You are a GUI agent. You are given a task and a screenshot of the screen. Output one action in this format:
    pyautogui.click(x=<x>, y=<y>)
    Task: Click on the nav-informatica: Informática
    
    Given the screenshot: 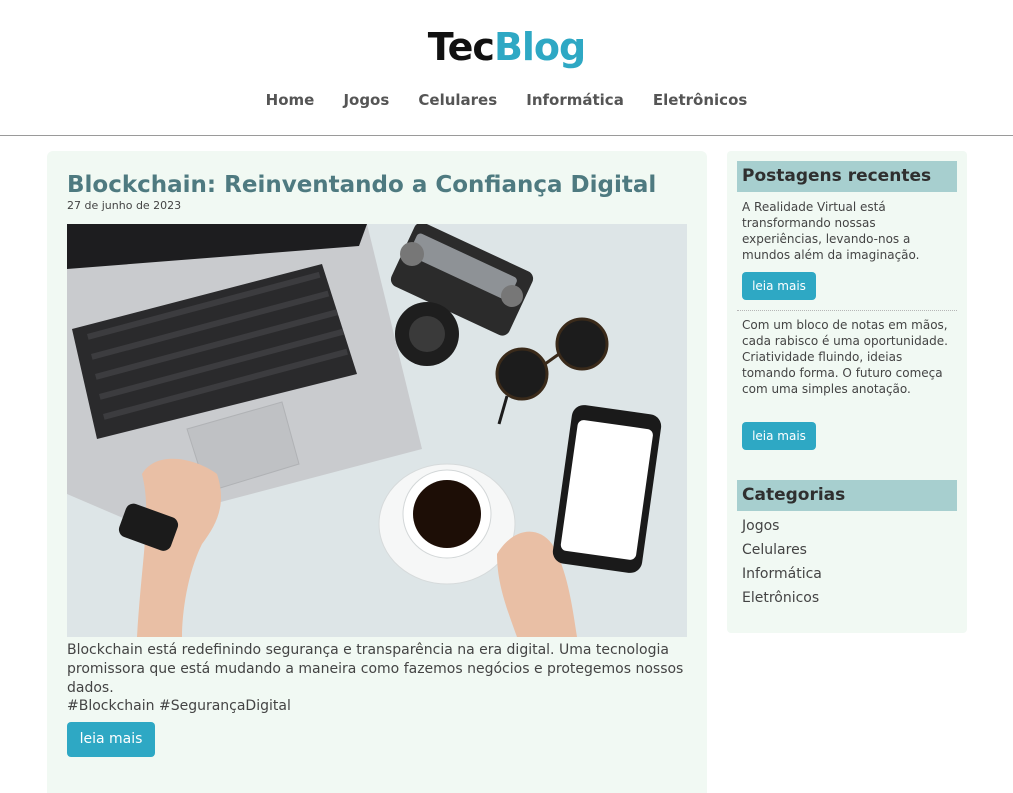 What is the action you would take?
    pyautogui.click(x=575, y=100)
    